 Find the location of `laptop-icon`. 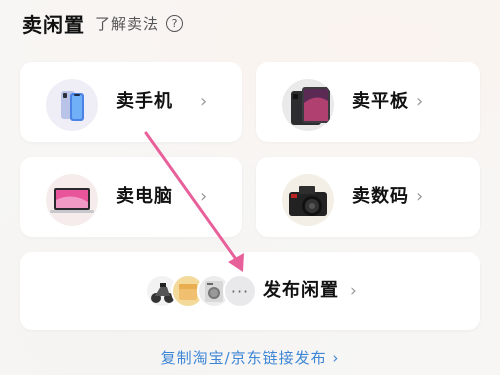

laptop-icon is located at coordinates (72, 200).